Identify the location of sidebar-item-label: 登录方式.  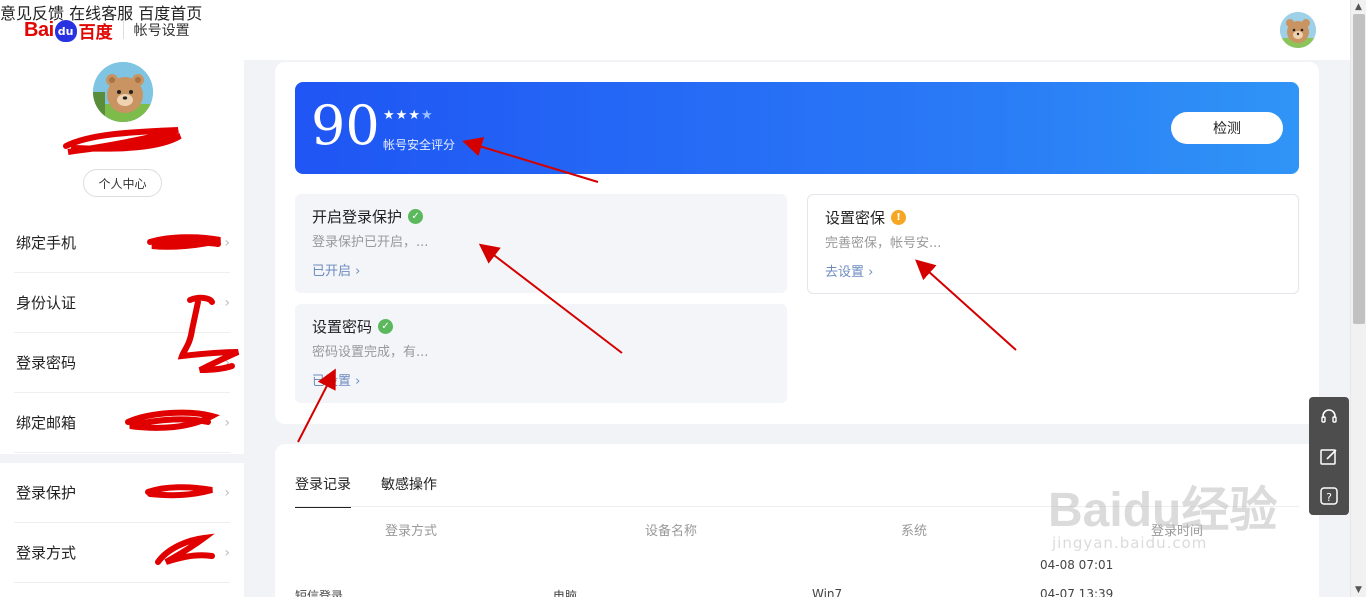
(46, 553).